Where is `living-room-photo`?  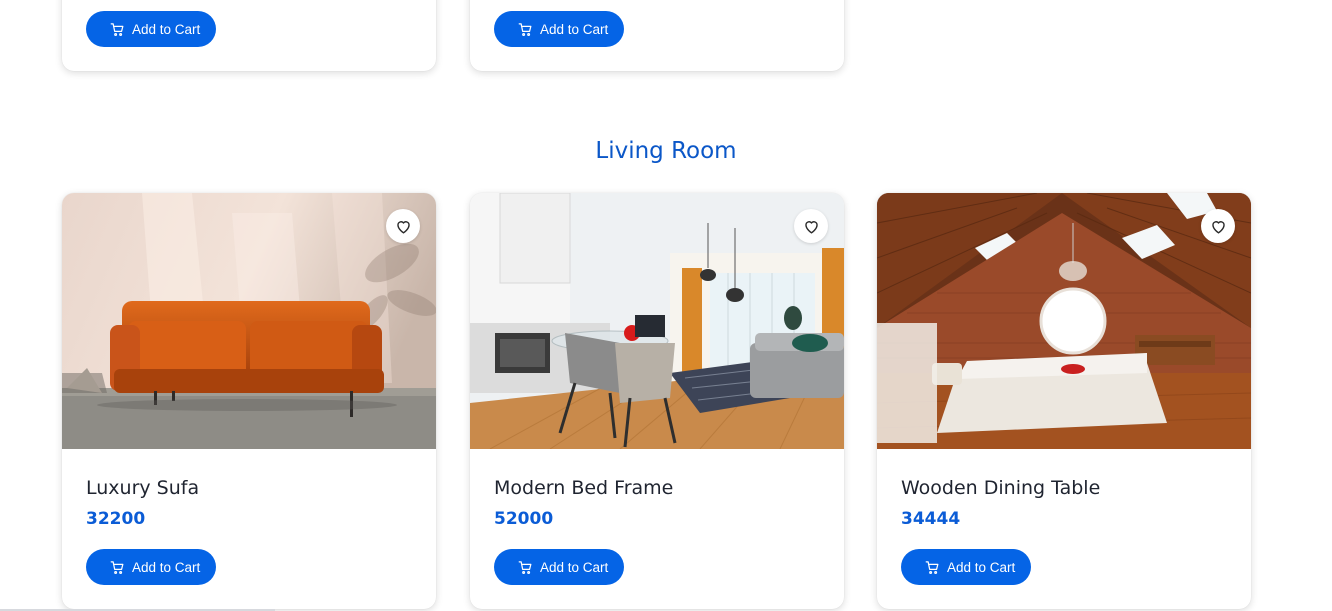
living-room-photo is located at coordinates (657, 321).